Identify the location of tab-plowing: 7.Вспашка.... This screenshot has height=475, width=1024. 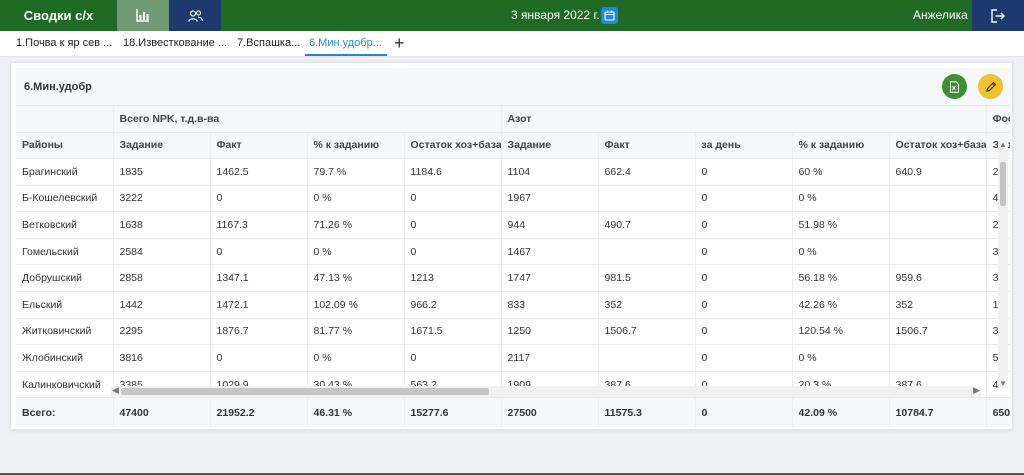
(268, 43).